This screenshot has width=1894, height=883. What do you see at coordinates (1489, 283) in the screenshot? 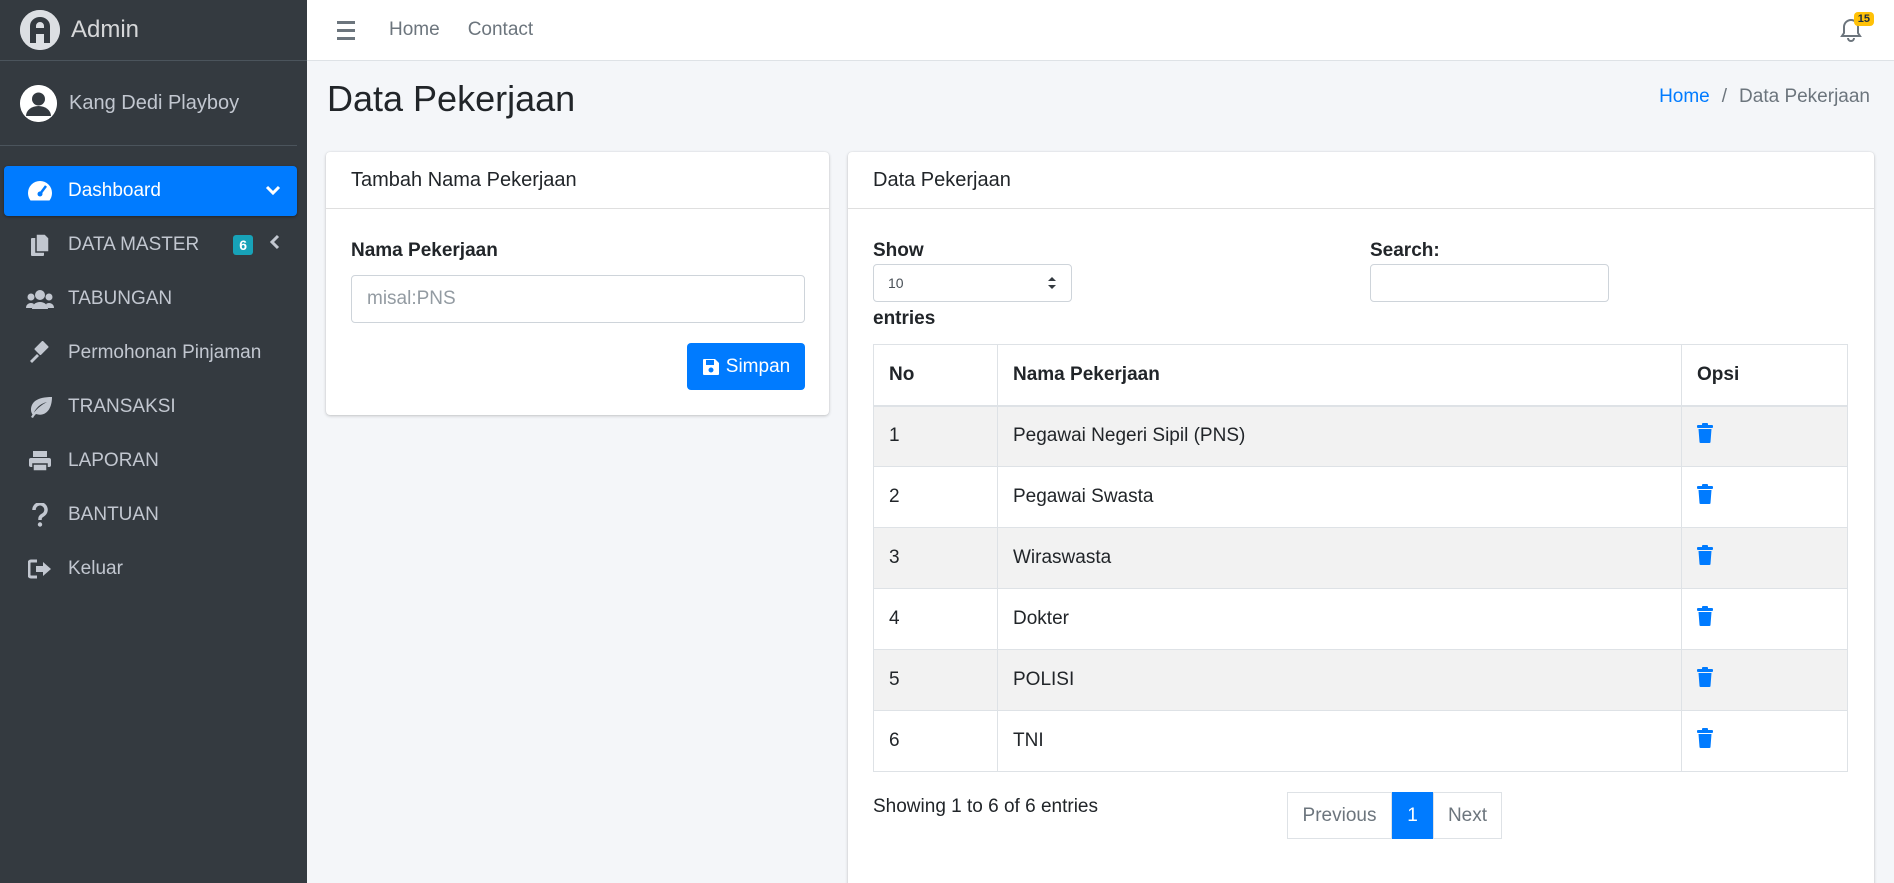
I see `search-input` at bounding box center [1489, 283].